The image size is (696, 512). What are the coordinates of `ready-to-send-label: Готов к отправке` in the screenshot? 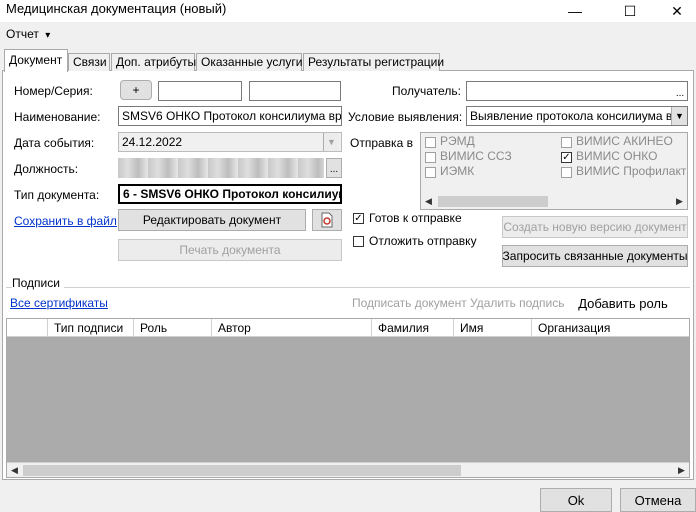 It's located at (415, 218).